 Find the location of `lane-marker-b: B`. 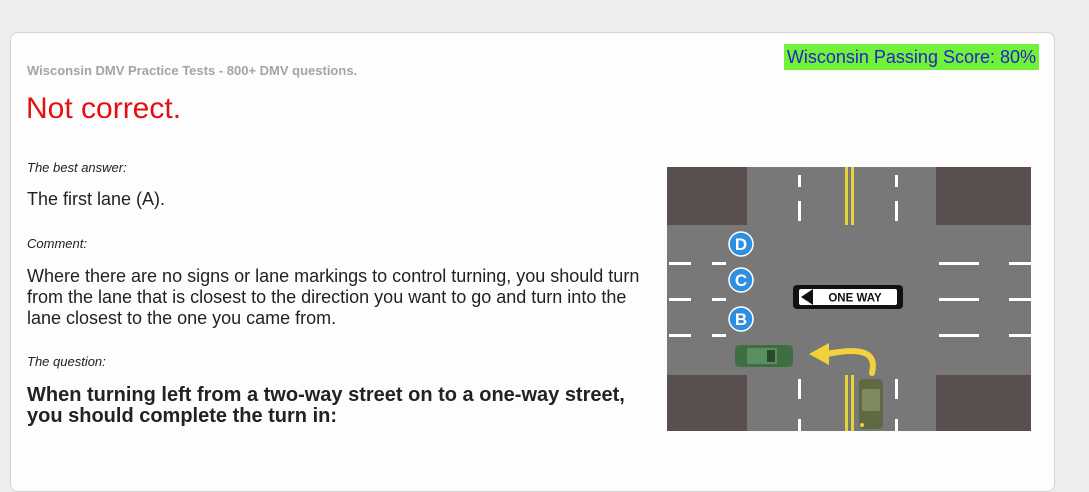

lane-marker-b: B is located at coordinates (741, 319).